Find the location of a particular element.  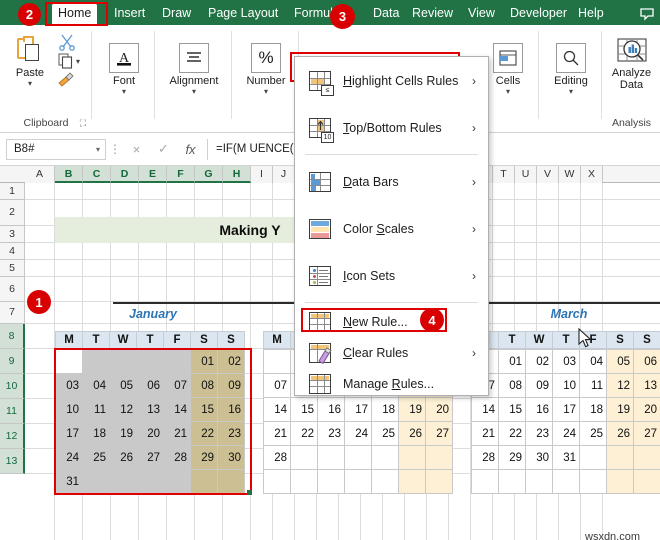

analyze-data-button: Analyze Data is located at coordinates (631, 64).